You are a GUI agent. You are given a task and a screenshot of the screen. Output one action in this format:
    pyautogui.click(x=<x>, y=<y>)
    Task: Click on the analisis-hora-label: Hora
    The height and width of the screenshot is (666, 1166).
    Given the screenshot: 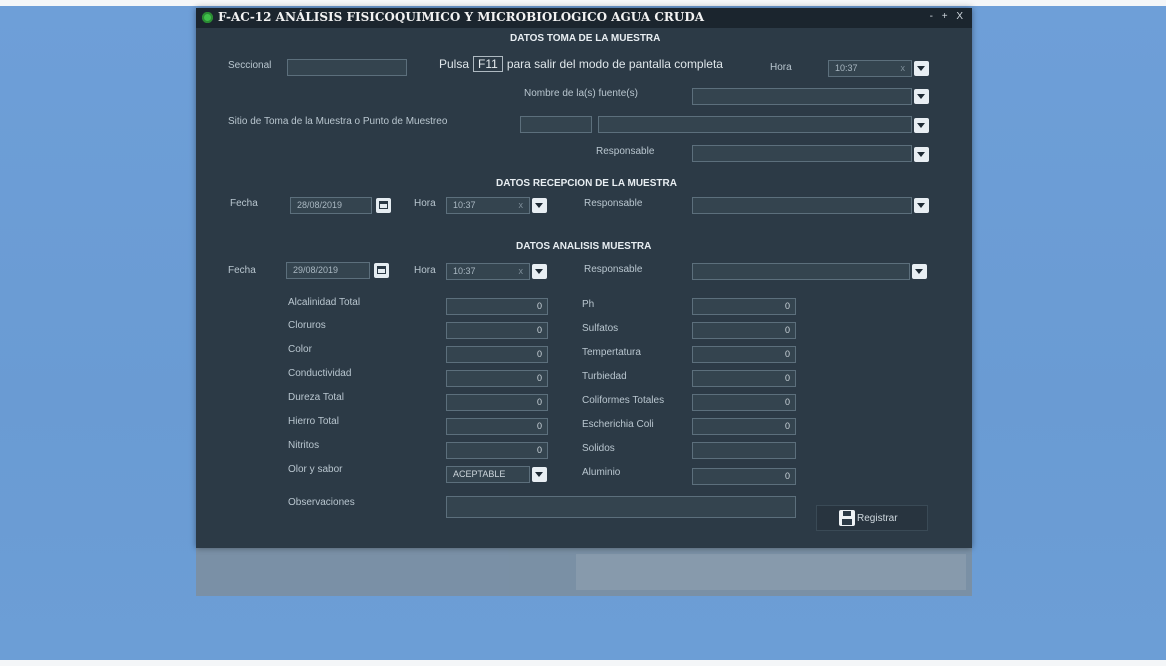 What is the action you would take?
    pyautogui.click(x=425, y=270)
    